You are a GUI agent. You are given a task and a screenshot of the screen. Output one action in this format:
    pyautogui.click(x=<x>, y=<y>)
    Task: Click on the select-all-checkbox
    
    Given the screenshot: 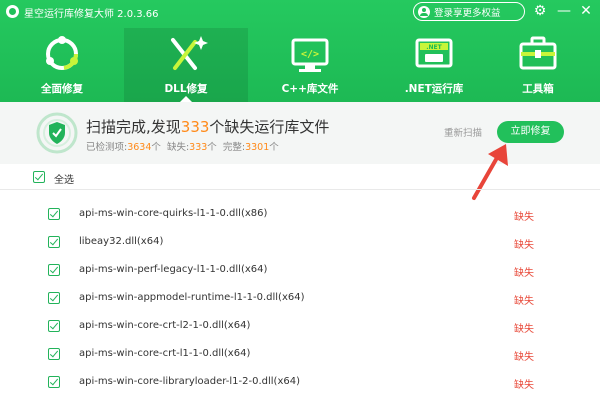 What is the action you would take?
    pyautogui.click(x=39, y=177)
    